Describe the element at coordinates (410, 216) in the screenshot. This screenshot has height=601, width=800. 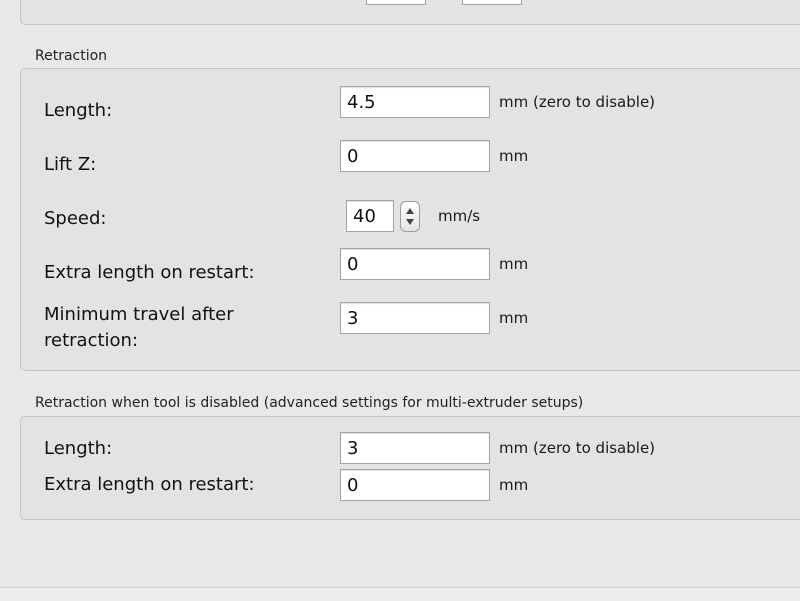
I see `speed-stepper` at that location.